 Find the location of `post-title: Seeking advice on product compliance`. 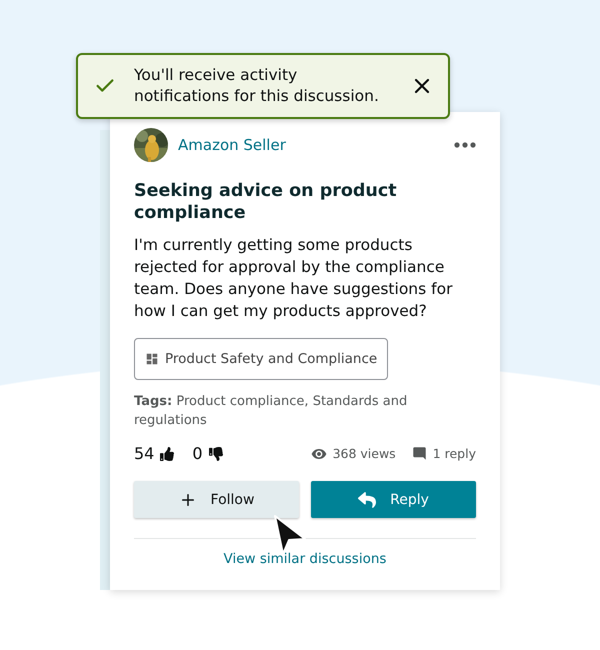

post-title: Seeking advice on product compliance is located at coordinates (266, 202).